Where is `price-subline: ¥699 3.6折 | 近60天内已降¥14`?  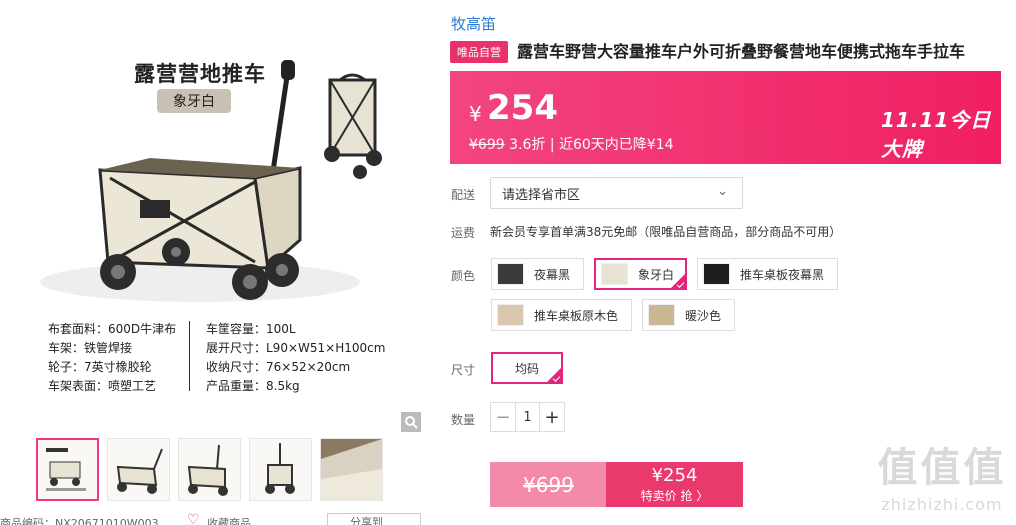 price-subline: ¥699 3.6折 | 近60天内已降¥14 is located at coordinates (571, 144).